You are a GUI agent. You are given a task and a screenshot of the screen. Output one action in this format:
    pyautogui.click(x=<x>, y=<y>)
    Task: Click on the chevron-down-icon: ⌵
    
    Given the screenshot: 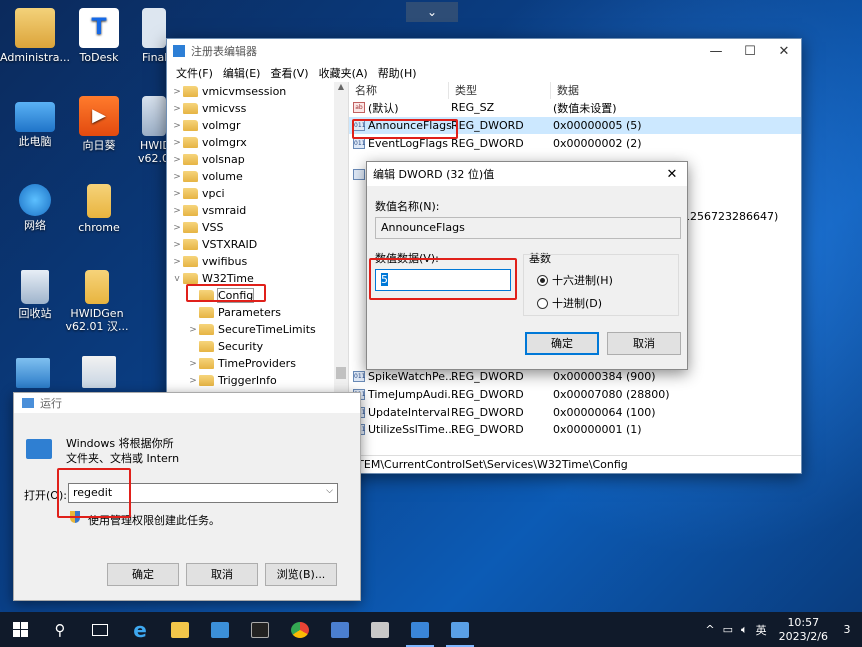 What is the action you would take?
    pyautogui.click(x=329, y=491)
    